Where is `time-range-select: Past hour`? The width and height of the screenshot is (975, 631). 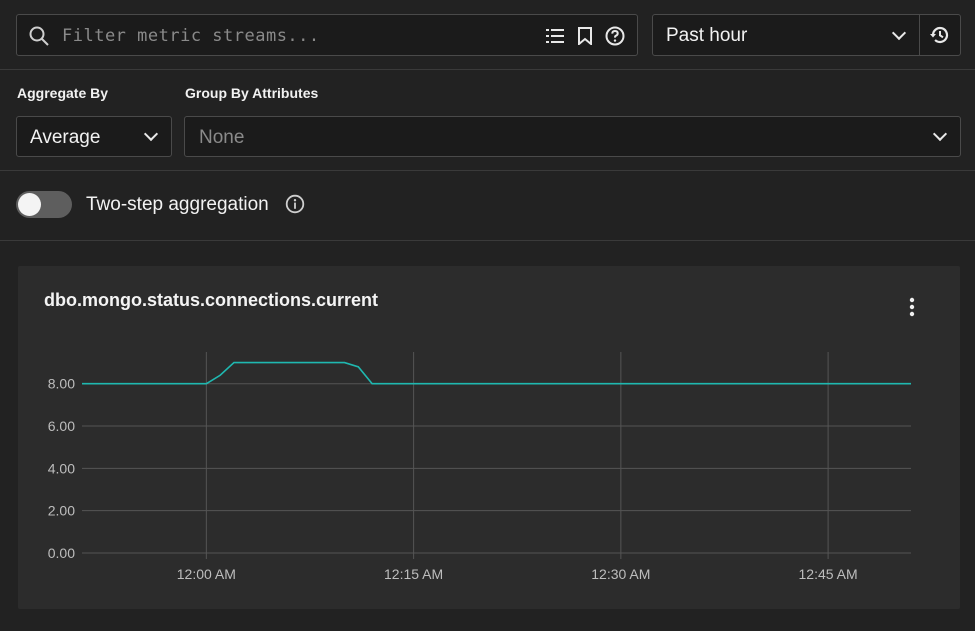
time-range-select: Past hour is located at coordinates (786, 35).